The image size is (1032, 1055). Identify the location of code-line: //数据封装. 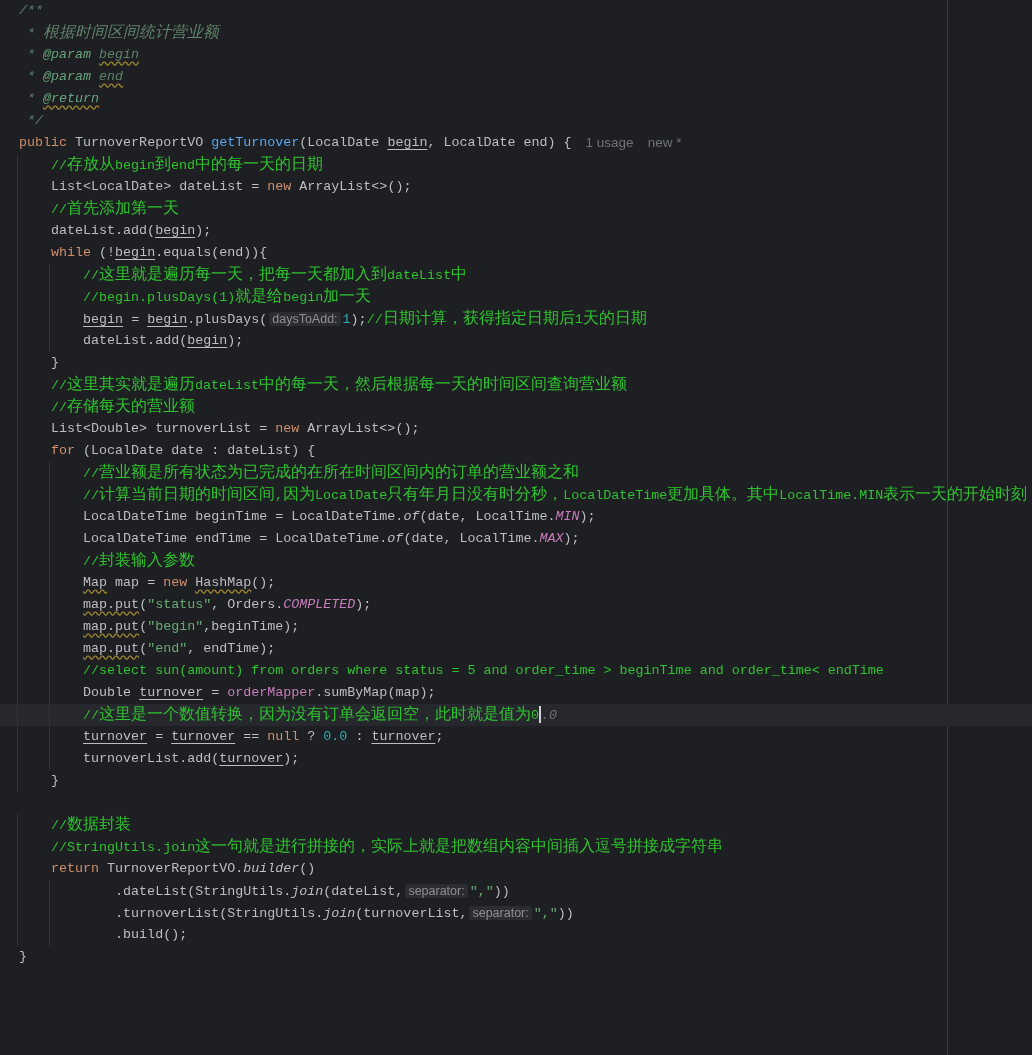
(91, 825).